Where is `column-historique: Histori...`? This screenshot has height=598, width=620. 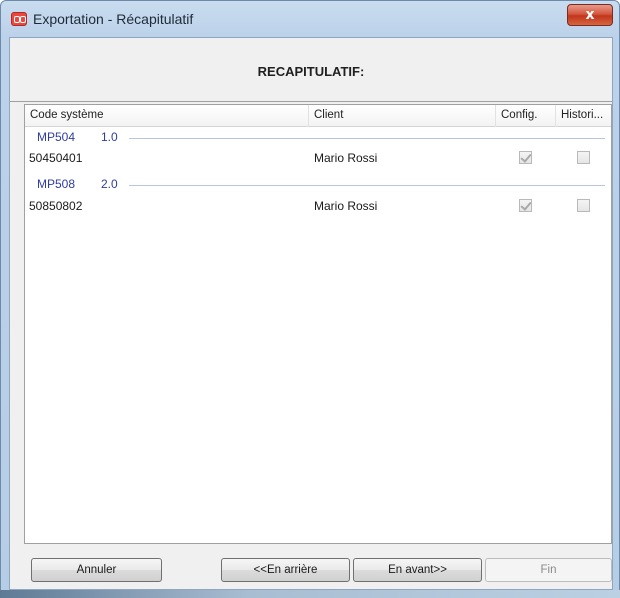 column-historique: Histori... is located at coordinates (583, 116).